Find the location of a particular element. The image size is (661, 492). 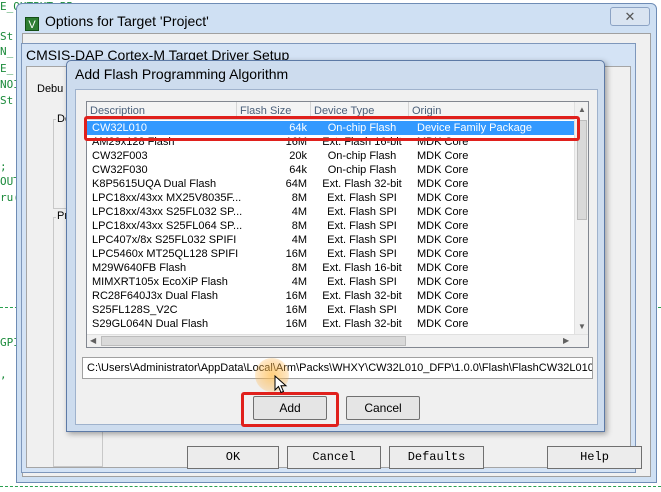

horizontal-scrollbar: ◀ ▶ is located at coordinates (337, 340).